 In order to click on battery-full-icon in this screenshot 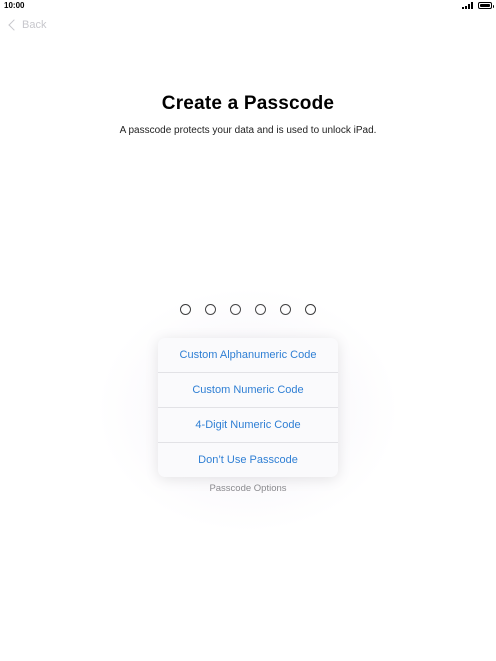, I will do `click(486, 5)`.